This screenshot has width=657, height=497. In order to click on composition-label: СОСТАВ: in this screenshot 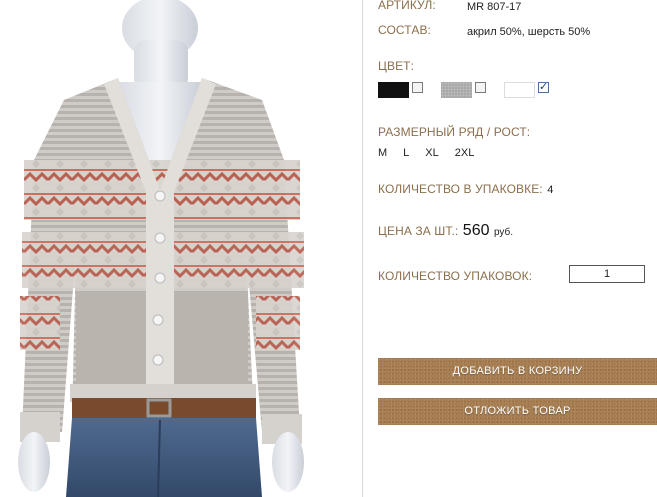, I will do `click(404, 30)`.